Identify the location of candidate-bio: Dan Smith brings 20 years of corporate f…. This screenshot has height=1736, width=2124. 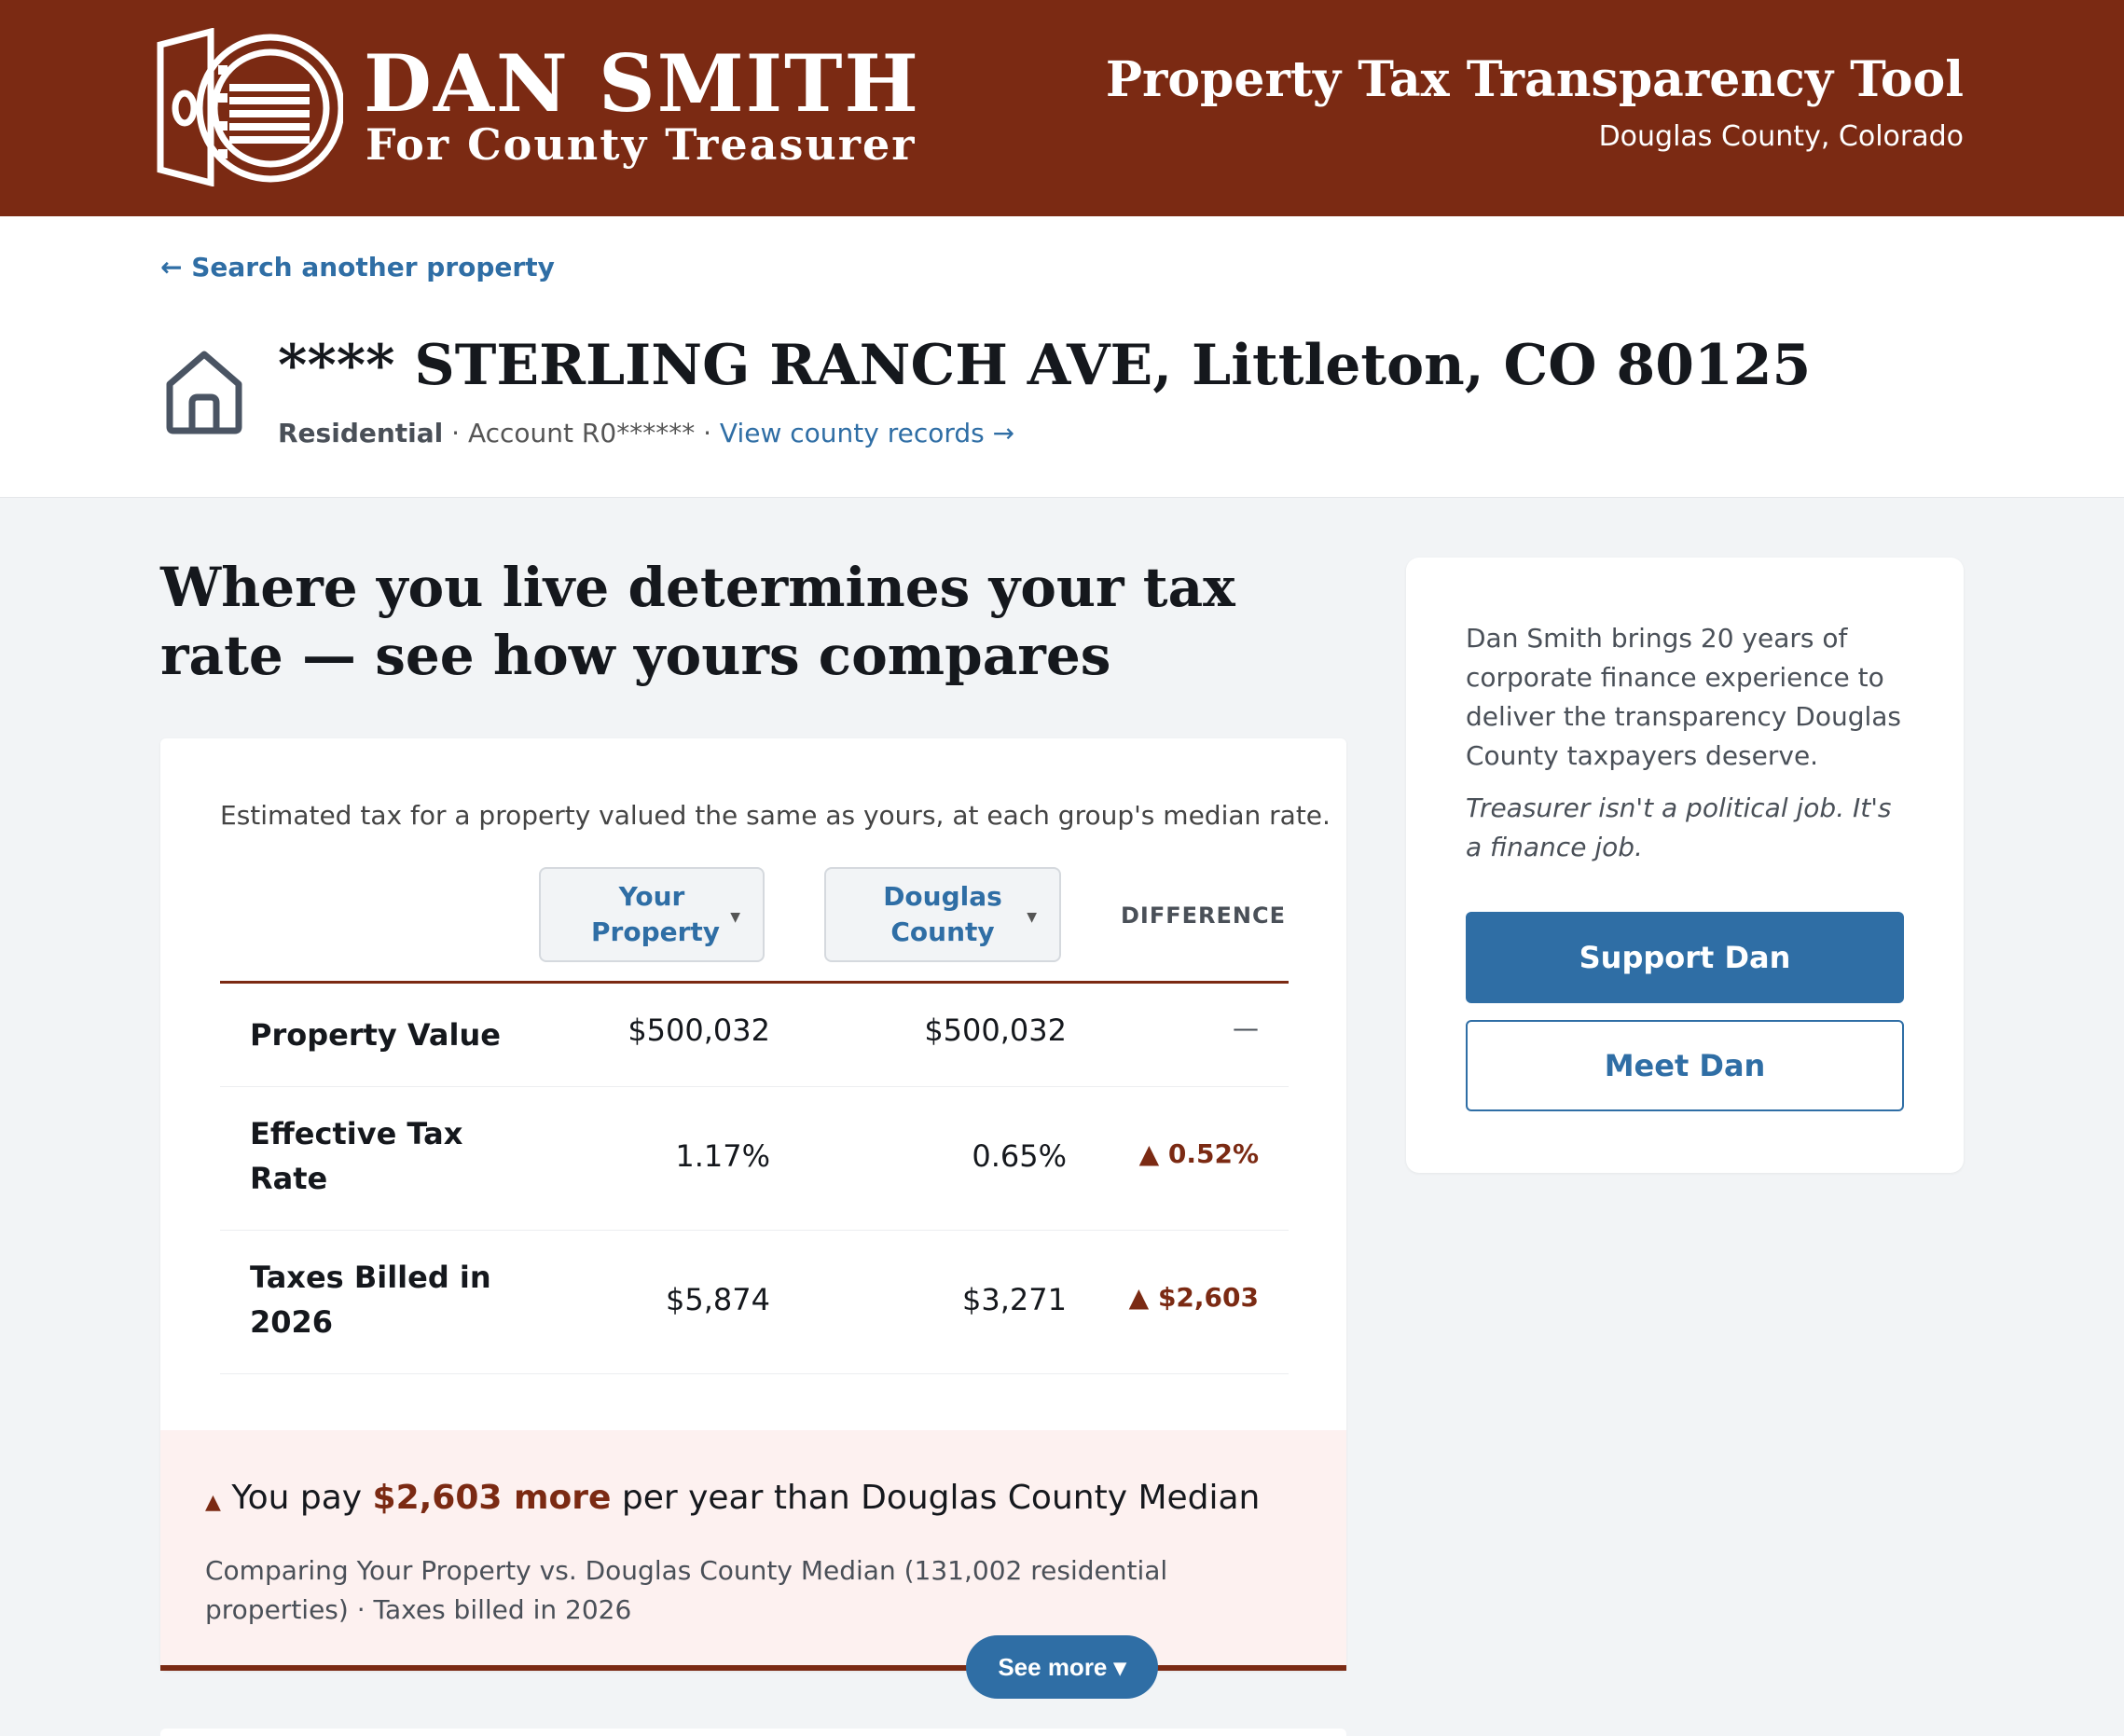
(1684, 697).